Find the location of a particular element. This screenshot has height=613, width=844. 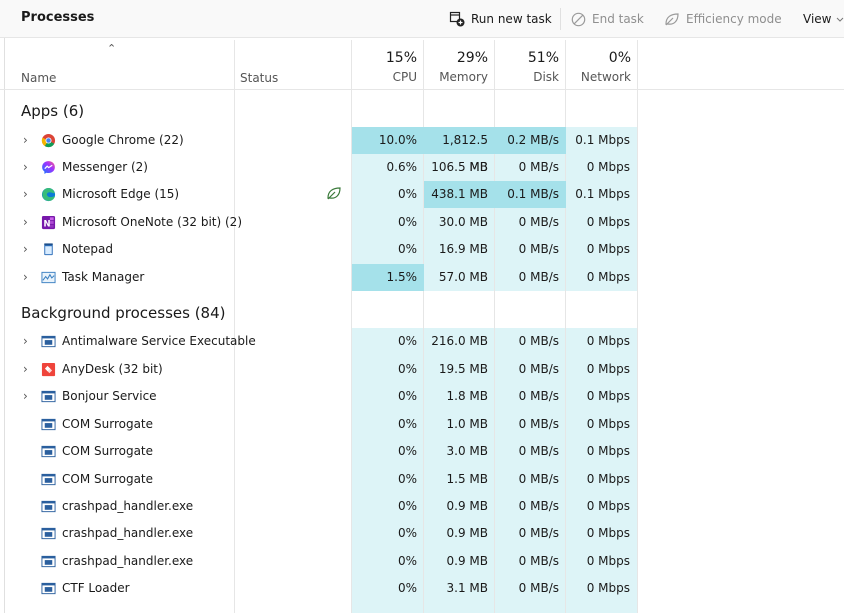

view-menu-button: View is located at coordinates (823, 19).